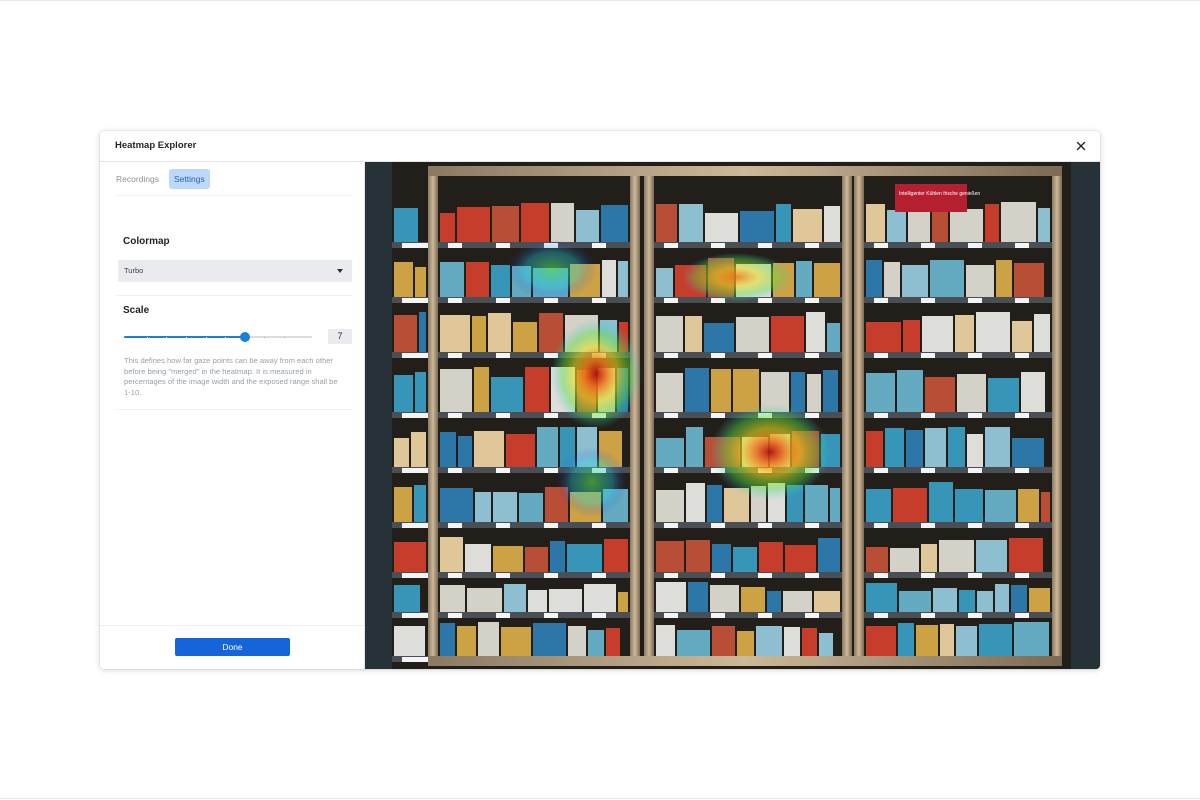  I want to click on store-sign-text: Intelligenter Kühlen frische genießen, so click(939, 194).